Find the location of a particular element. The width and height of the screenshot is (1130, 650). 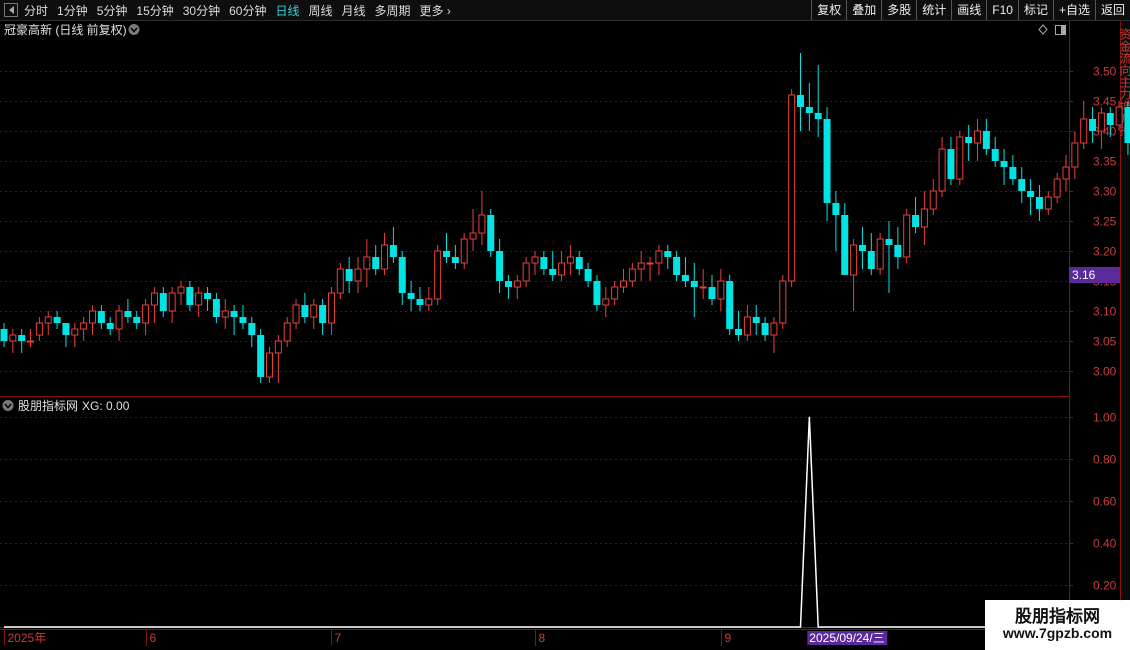

price-tick-label: 3.45 is located at coordinates (1105, 102).